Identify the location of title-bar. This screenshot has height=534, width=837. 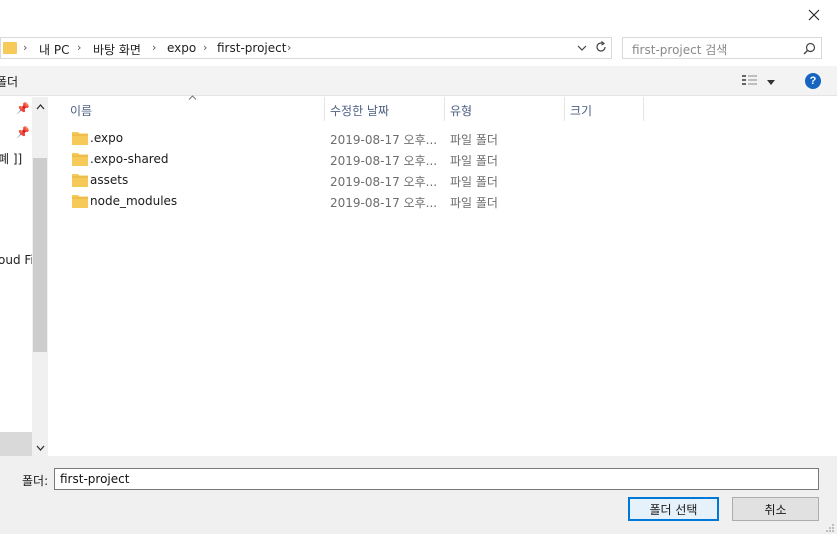
(418, 16).